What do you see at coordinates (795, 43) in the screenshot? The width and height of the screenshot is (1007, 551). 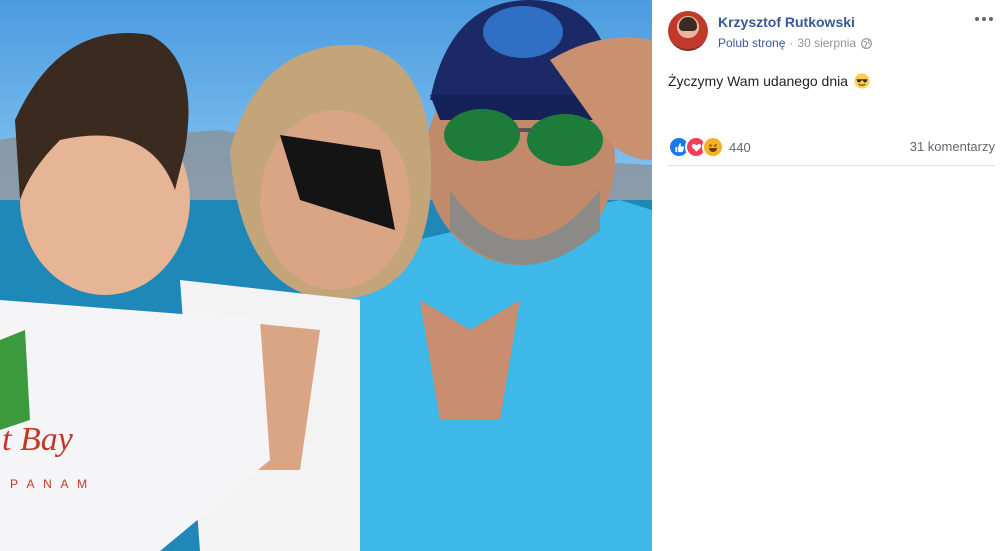 I see `post-meta: Polub stronę · 30 sierpnia` at bounding box center [795, 43].